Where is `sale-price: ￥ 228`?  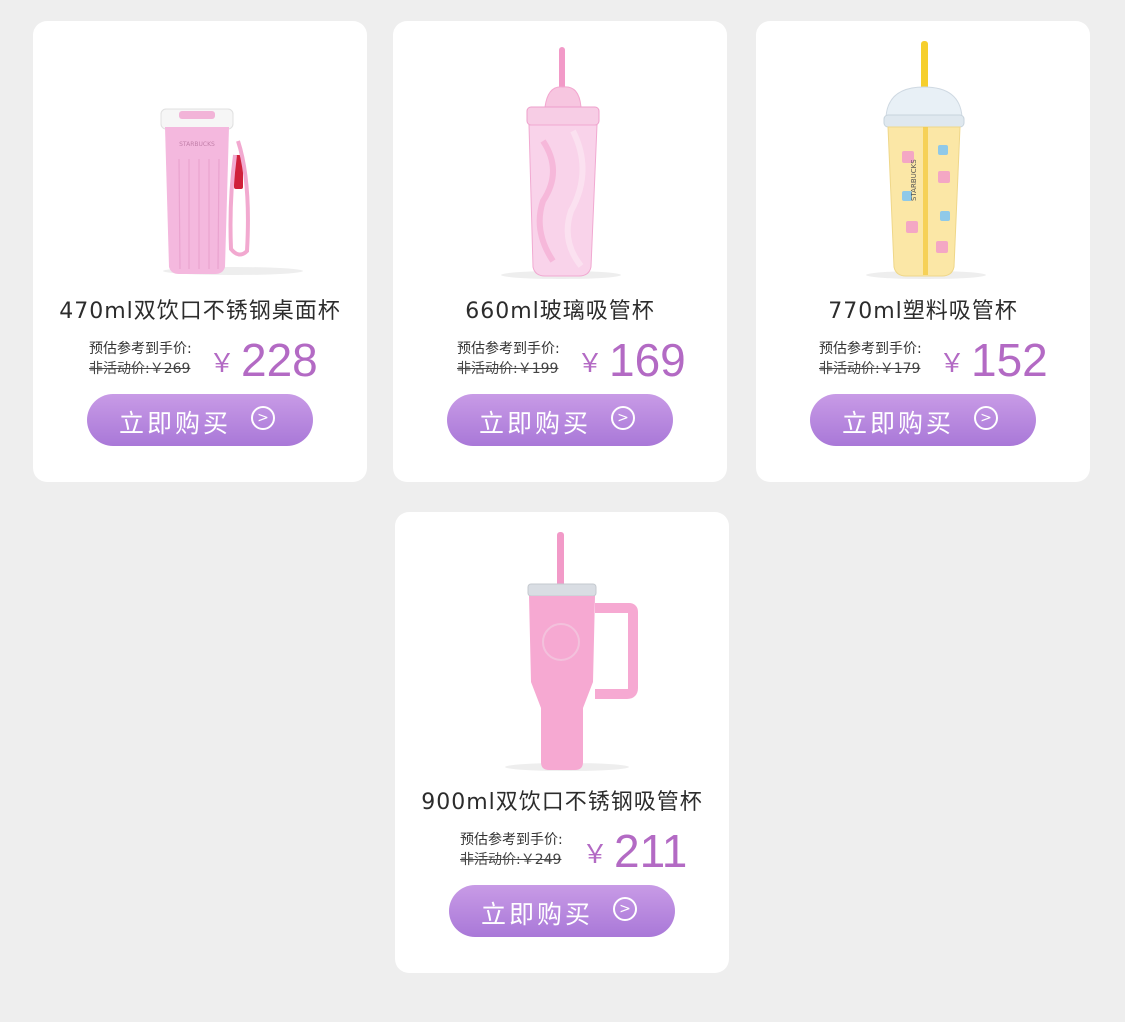
sale-price: ￥ 228 is located at coordinates (263, 360).